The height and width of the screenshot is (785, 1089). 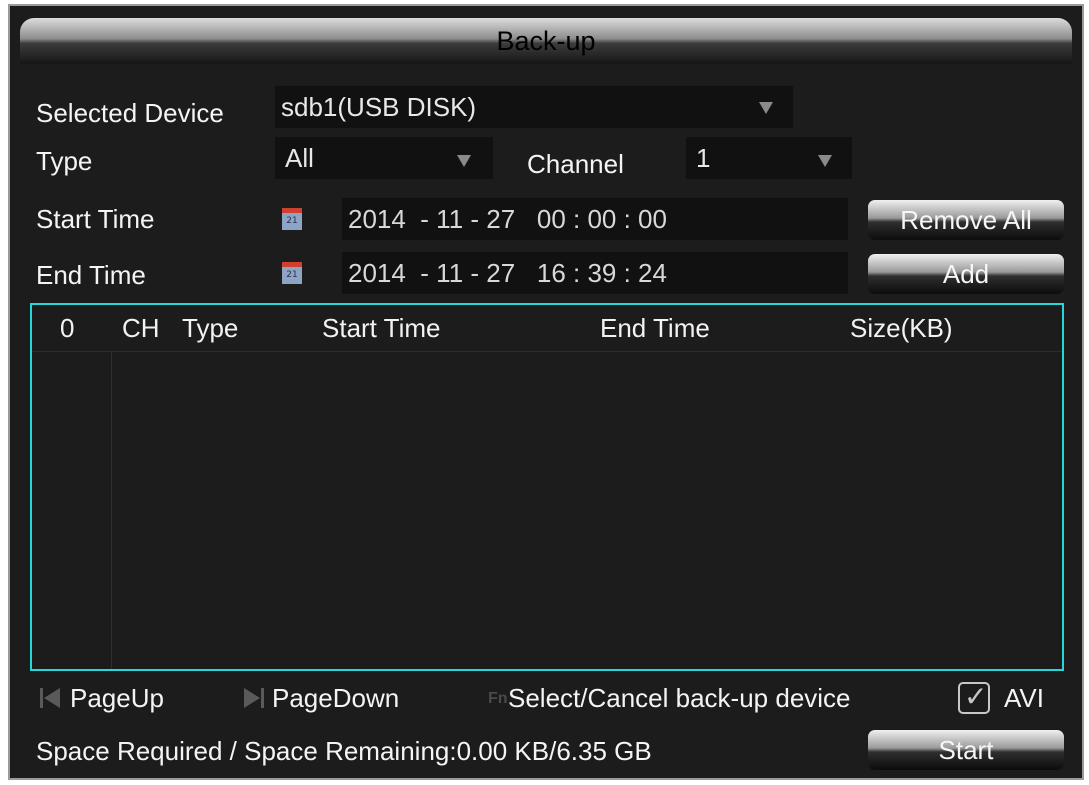 I want to click on column-divider, so click(x=111, y=510).